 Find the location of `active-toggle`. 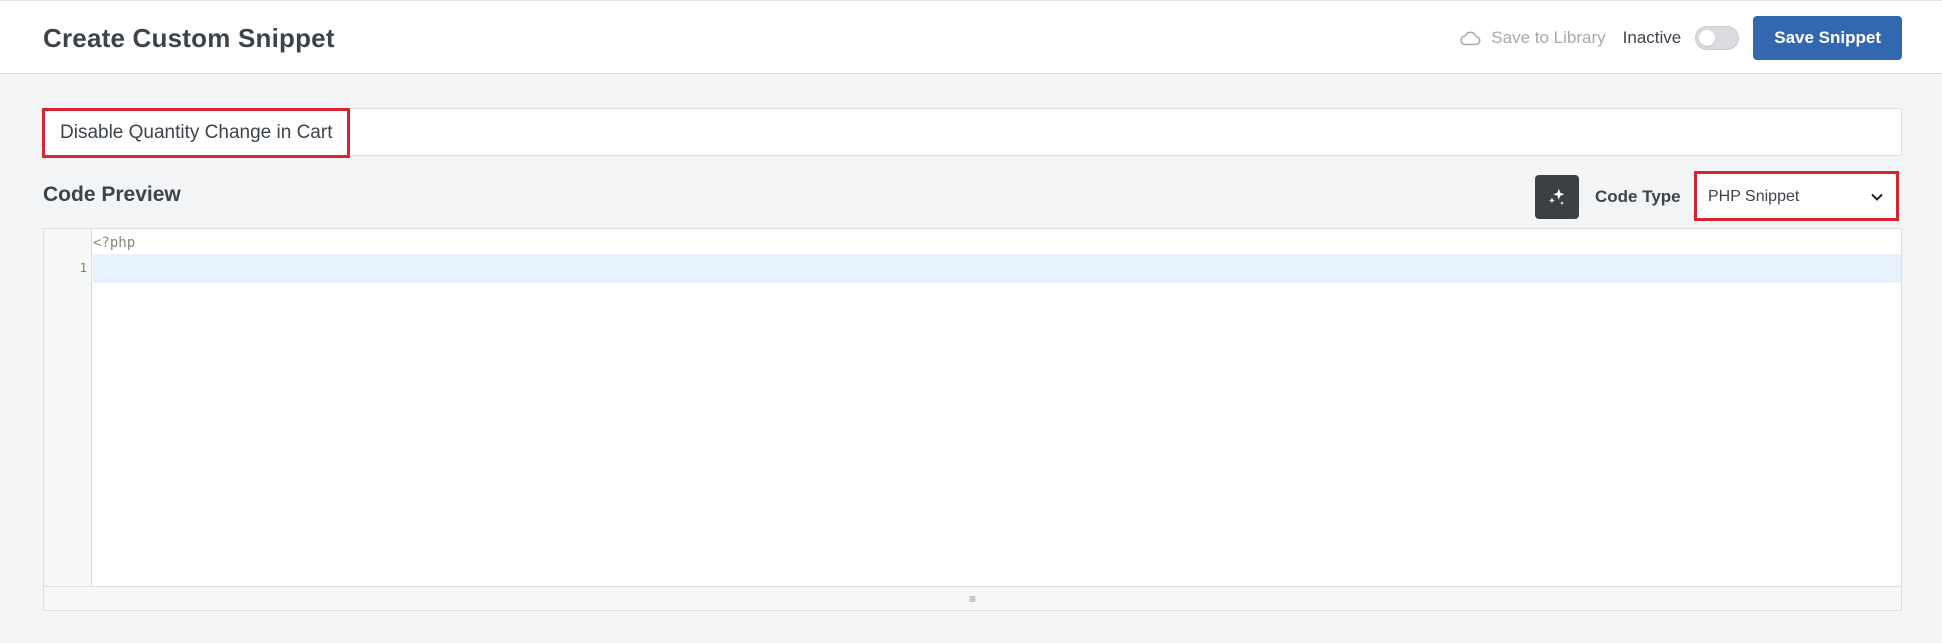

active-toggle is located at coordinates (1717, 38).